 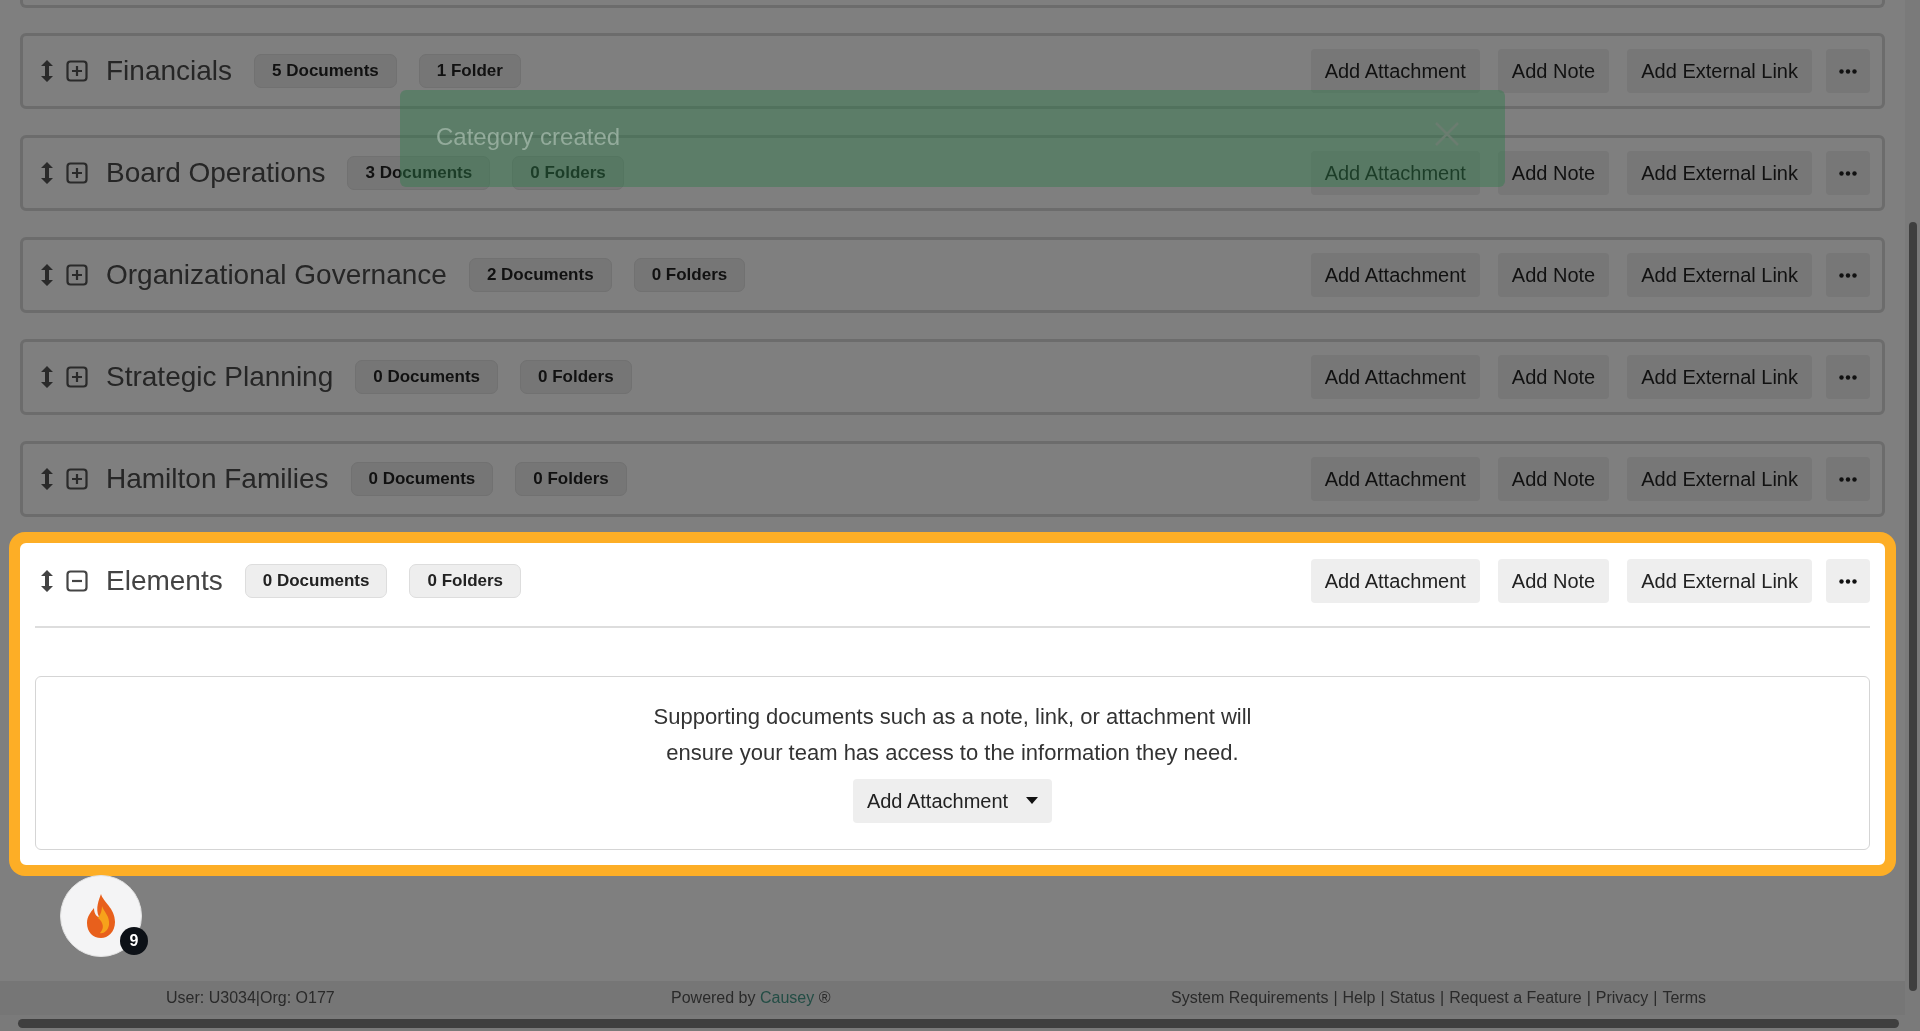 What do you see at coordinates (751, 998) in the screenshot?
I see `powered-by-text: Powered by Causey ®` at bounding box center [751, 998].